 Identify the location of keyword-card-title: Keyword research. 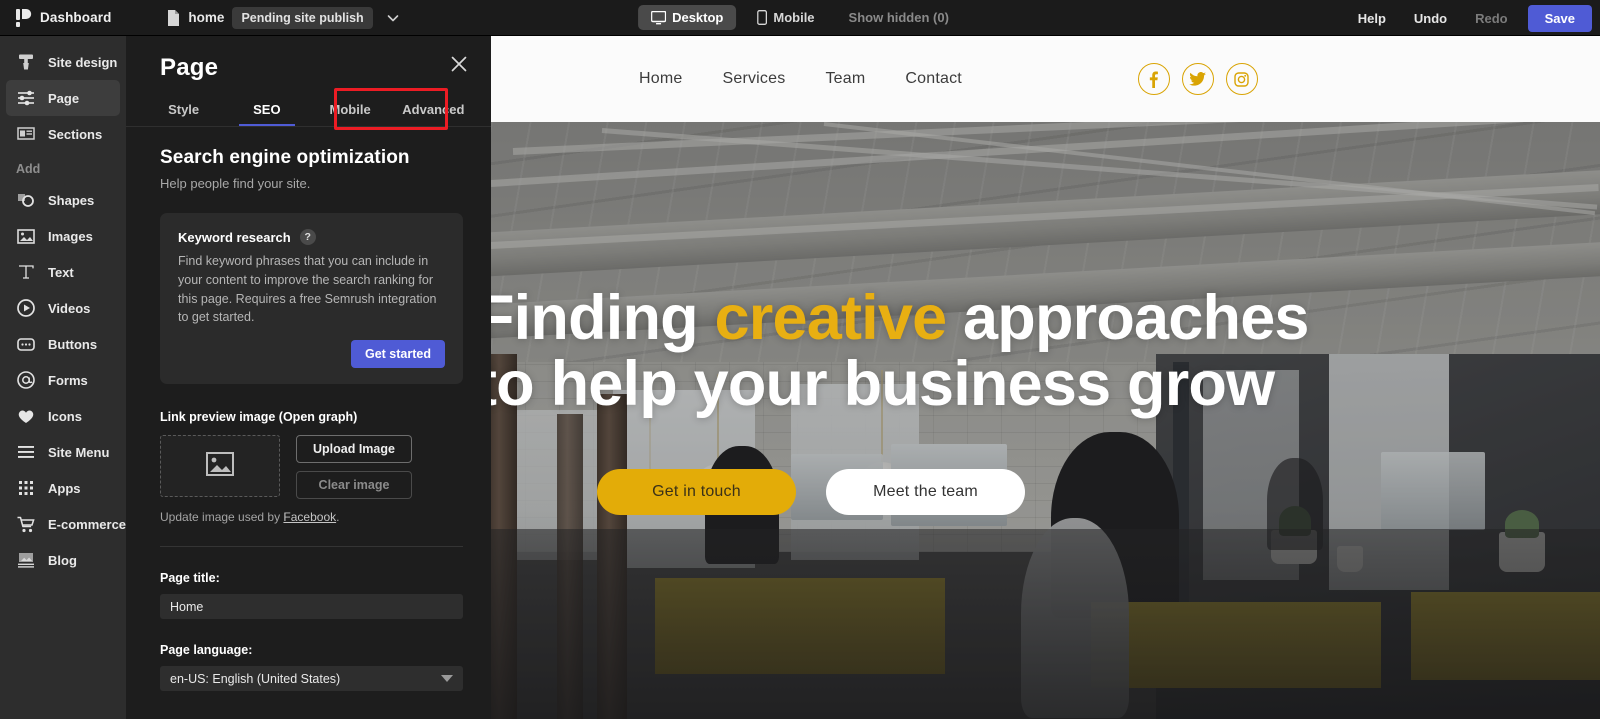
(234, 237).